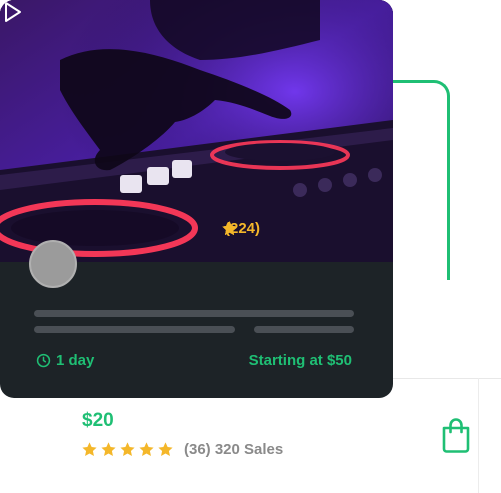  I want to click on shopping-bag-icon, so click(456, 435).